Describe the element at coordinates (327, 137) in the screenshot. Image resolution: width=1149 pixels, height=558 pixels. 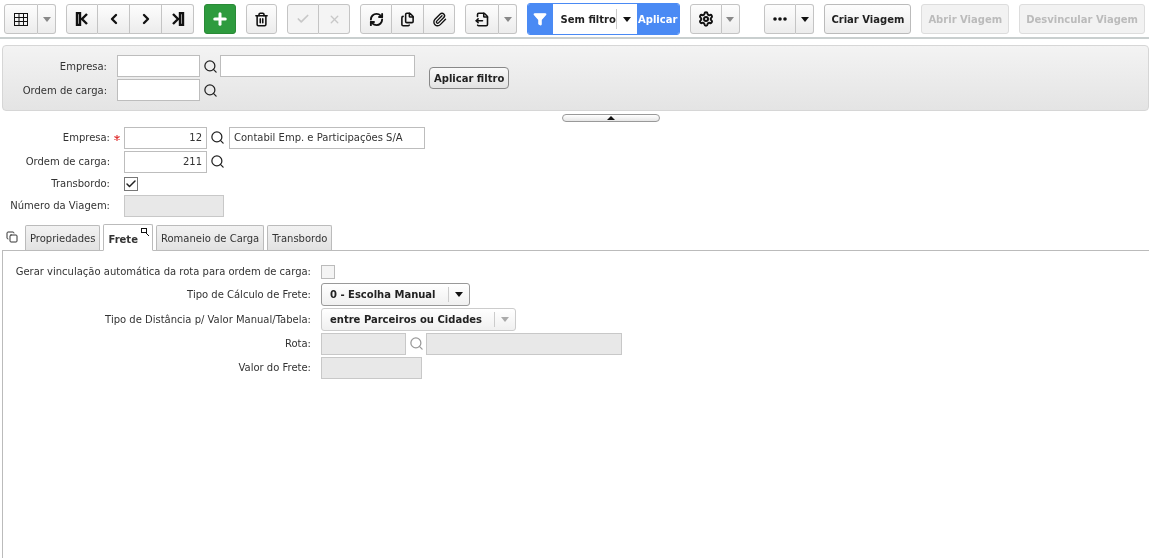
I see `input-field: Contabil Emp. e Participações S/A` at that location.